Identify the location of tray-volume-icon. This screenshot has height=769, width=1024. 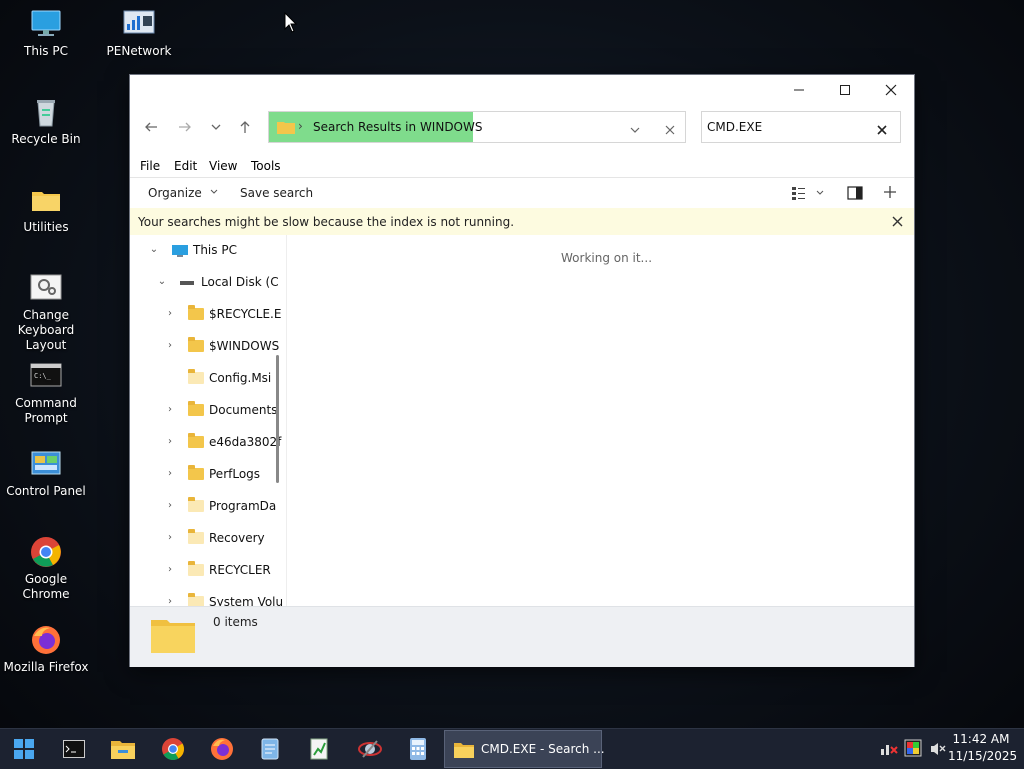
(938, 750).